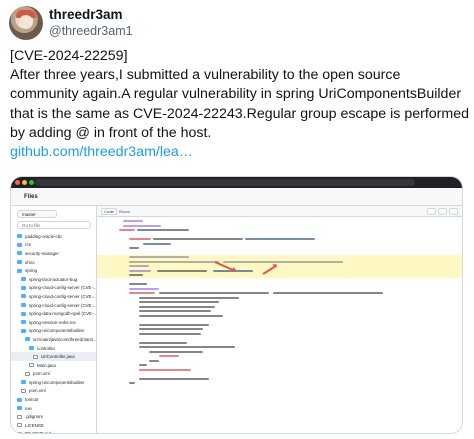  I want to click on tree-item-label: spring-boot-actuator-bug, so click(53, 279).